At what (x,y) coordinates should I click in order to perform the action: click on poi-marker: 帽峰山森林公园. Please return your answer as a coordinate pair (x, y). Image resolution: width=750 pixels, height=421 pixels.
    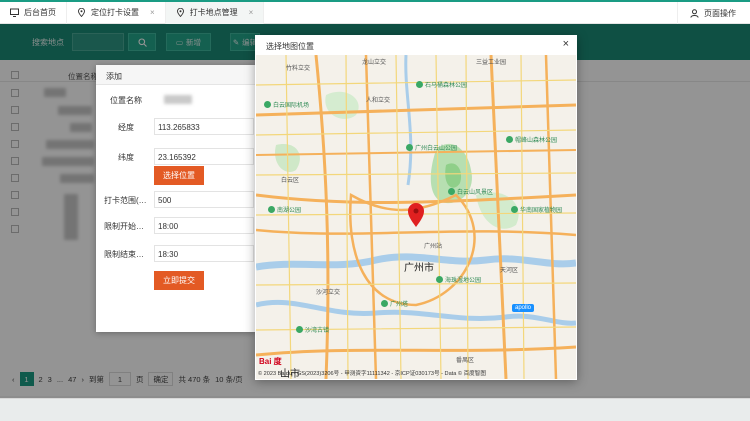
    Looking at the image, I should click on (531, 139).